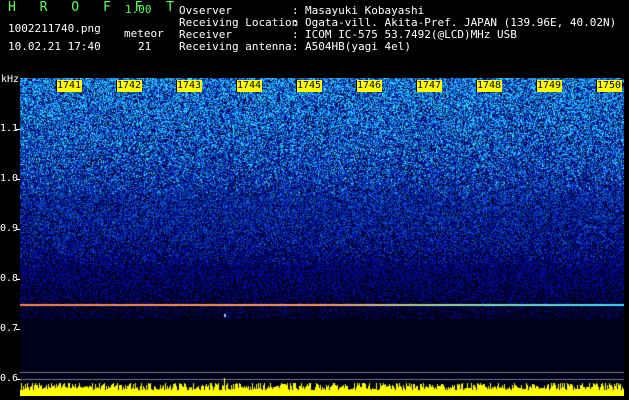 Image resolution: width=629 pixels, height=400 pixels. Describe the element at coordinates (138, 9) in the screenshot. I see `app-version: 1.00` at that location.